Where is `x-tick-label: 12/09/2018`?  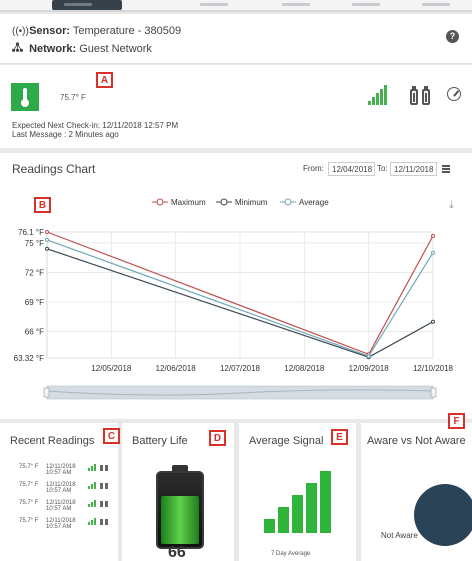
x-tick-label: 12/09/2018 is located at coordinates (369, 368).